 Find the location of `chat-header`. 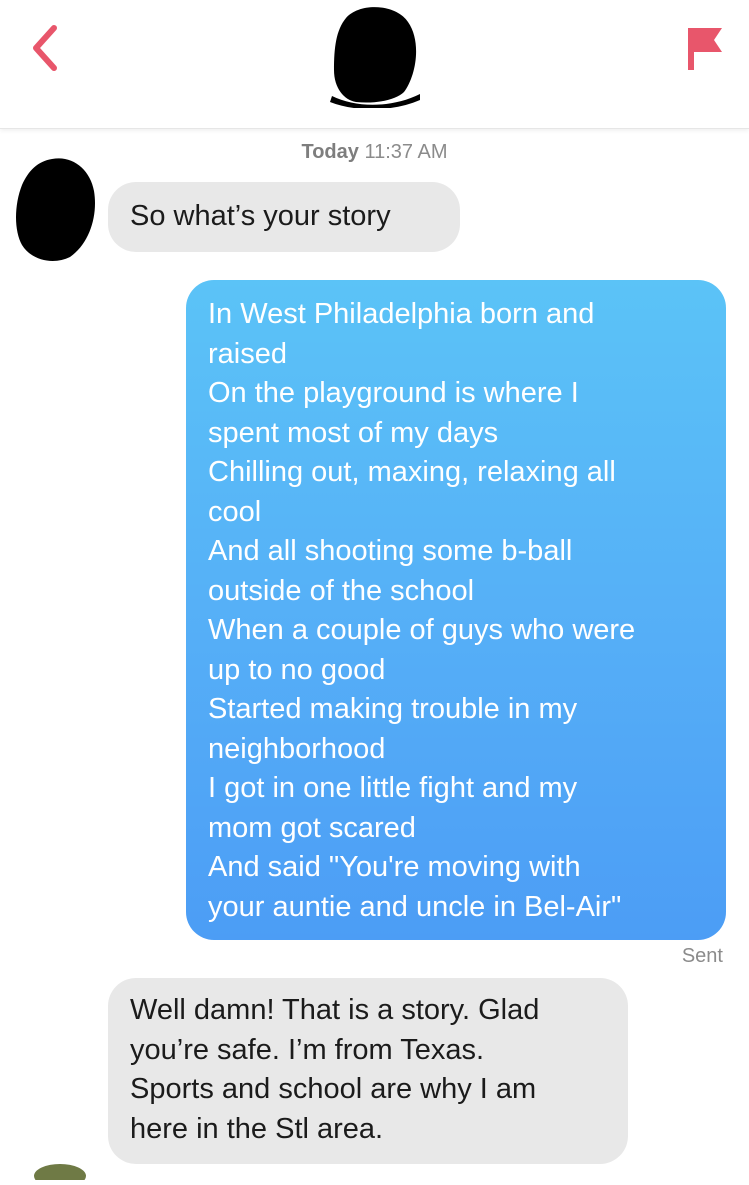

chat-header is located at coordinates (374, 64).